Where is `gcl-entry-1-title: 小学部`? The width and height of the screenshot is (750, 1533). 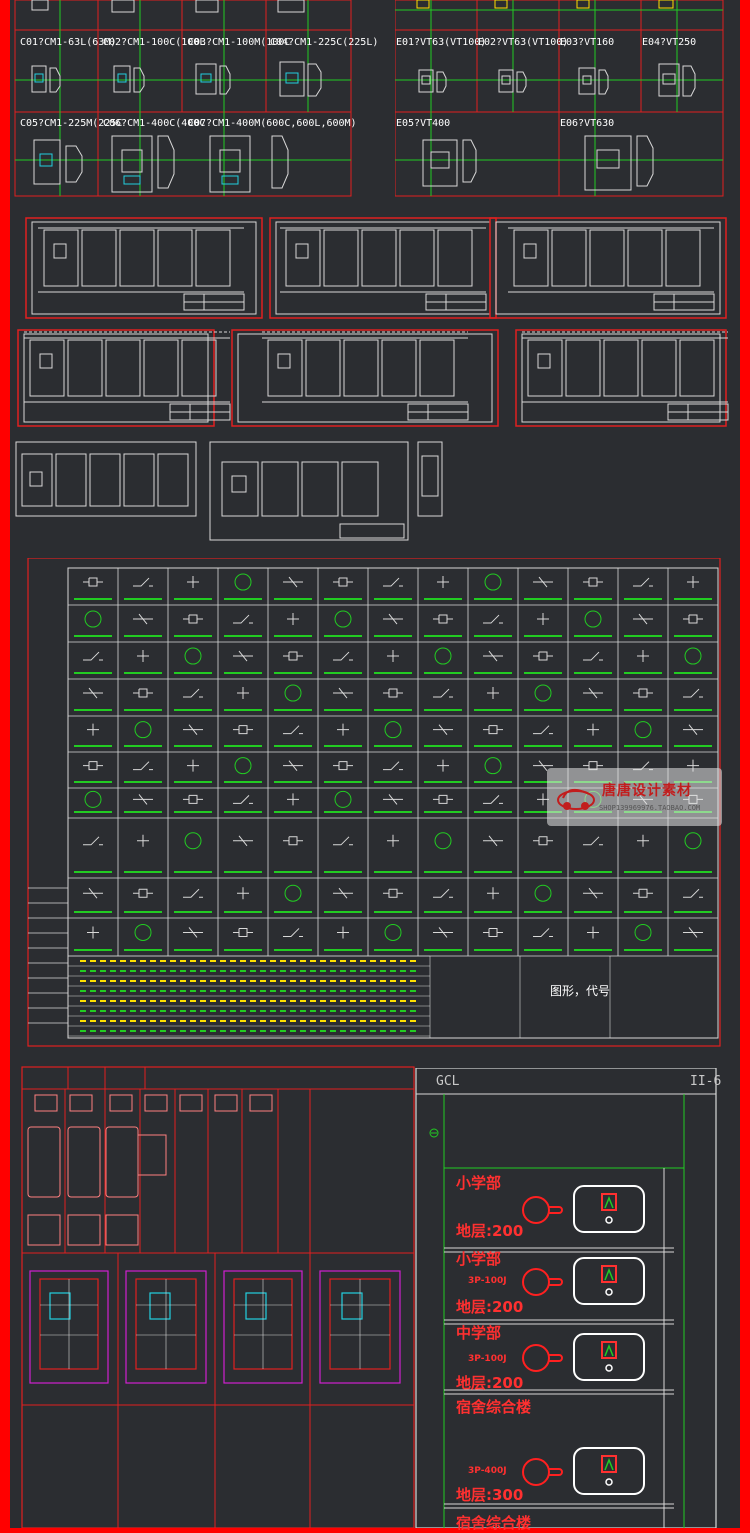
gcl-entry-1-title: 小学部 is located at coordinates (479, 1183).